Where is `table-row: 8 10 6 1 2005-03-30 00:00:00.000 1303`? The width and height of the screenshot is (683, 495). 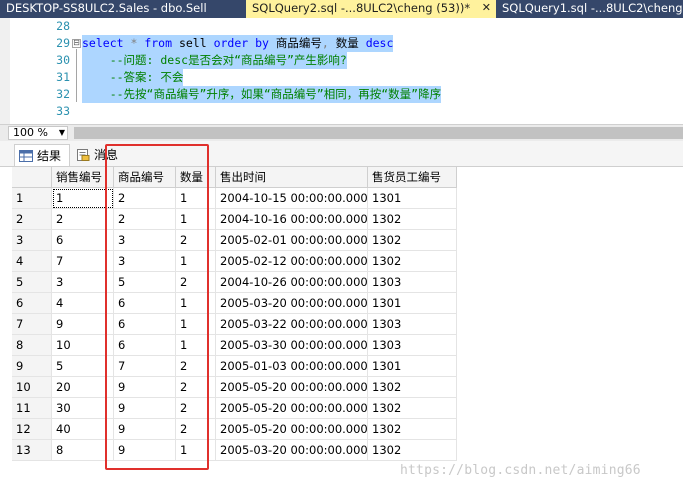
table-row: 8 10 6 1 2005-03-30 00:00:00.000 1303 is located at coordinates (234, 345).